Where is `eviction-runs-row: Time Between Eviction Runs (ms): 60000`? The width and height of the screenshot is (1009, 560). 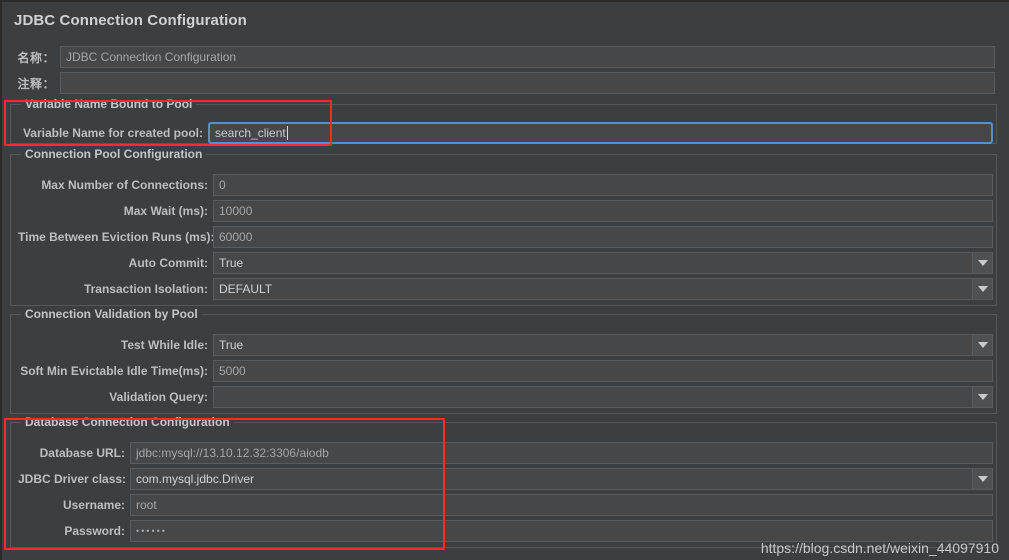 eviction-runs-row: Time Between Eviction Runs (ms): 60000 is located at coordinates (505, 237).